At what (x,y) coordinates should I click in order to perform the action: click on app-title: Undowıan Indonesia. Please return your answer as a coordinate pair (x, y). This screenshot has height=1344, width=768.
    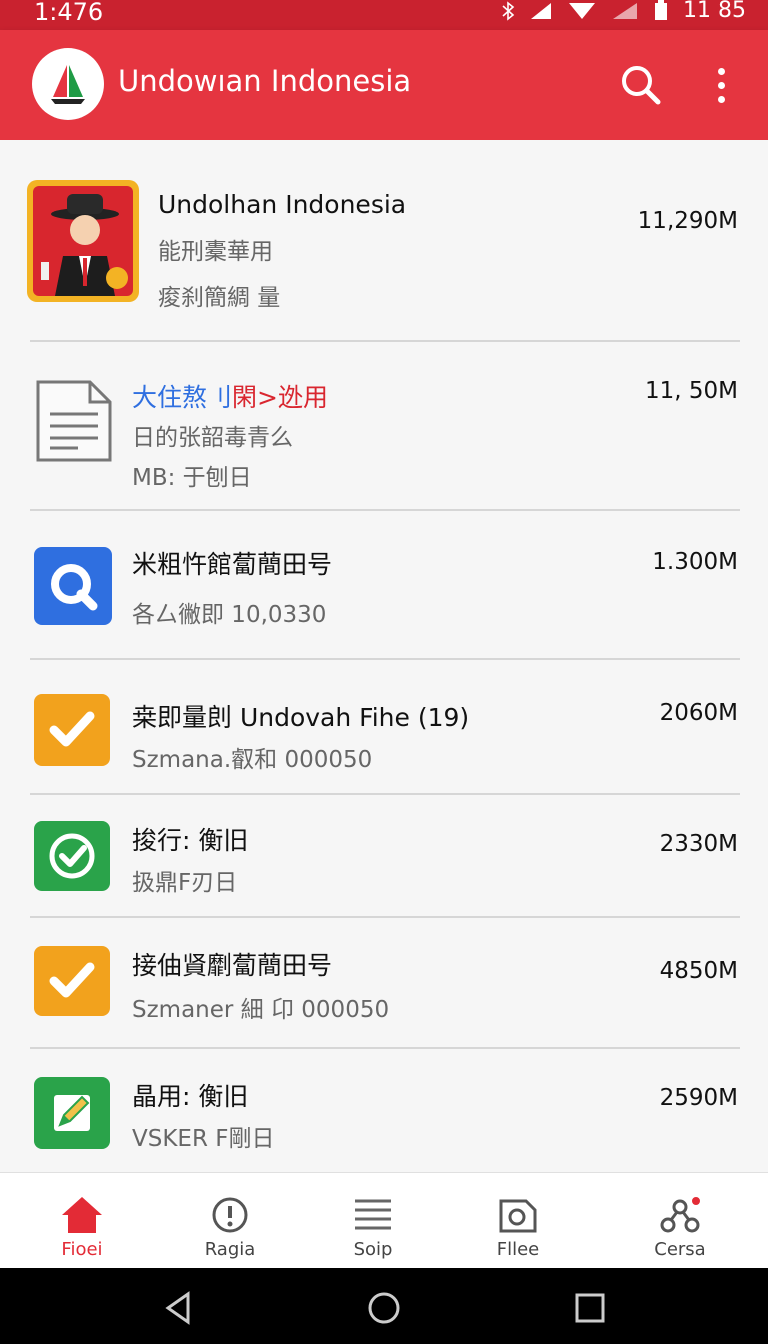
    Looking at the image, I should click on (265, 81).